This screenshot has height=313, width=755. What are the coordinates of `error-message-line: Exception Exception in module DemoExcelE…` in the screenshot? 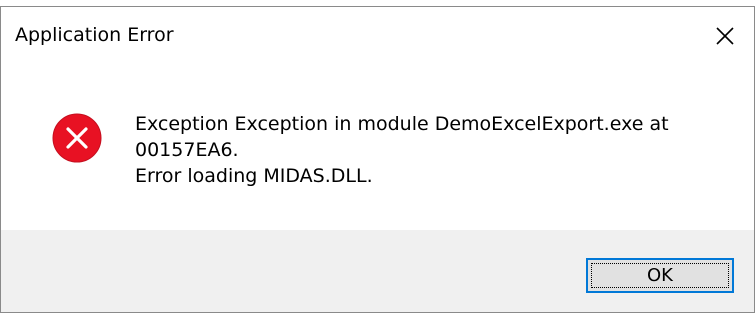 It's located at (402, 124).